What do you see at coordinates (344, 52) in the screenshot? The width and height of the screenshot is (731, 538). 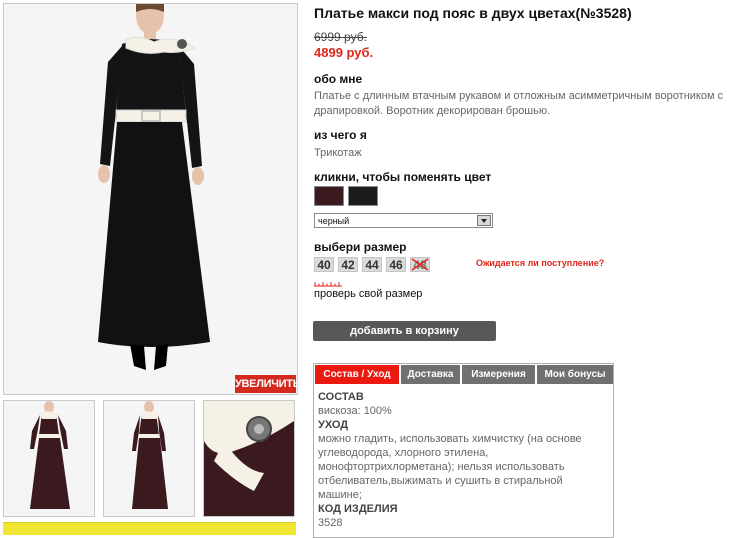 I see `new-price: 4899 руб.` at bounding box center [344, 52].